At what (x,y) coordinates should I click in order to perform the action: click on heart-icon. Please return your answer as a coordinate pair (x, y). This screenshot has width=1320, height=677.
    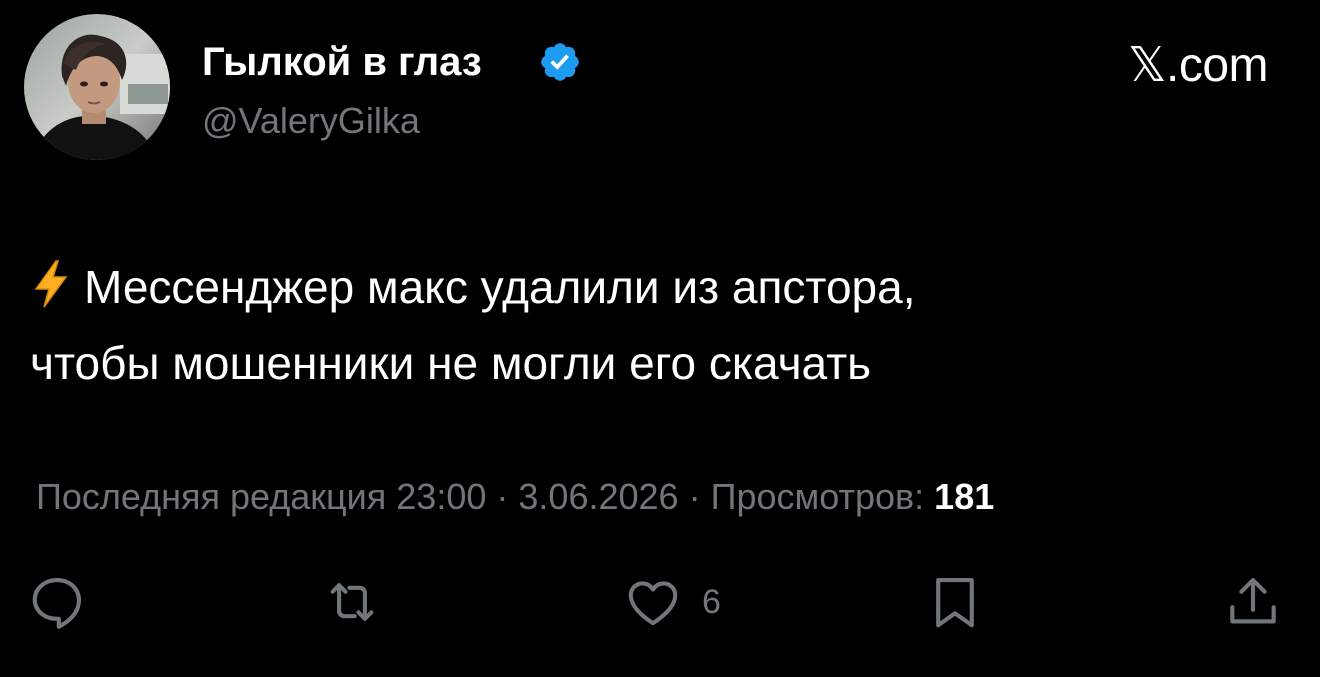
    Looking at the image, I should click on (653, 603).